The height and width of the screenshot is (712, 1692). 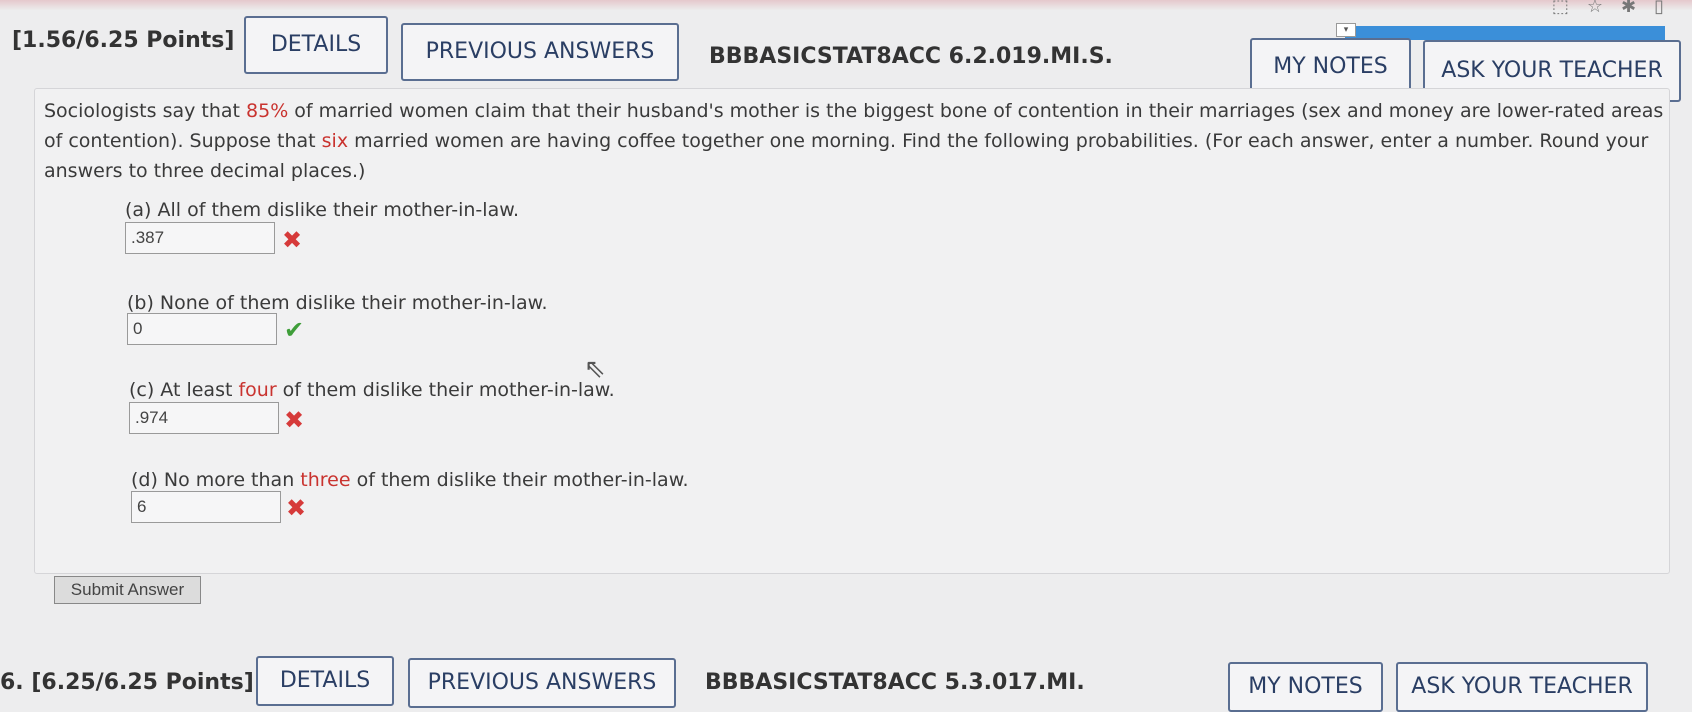 What do you see at coordinates (895, 682) in the screenshot?
I see `next-question-id: BBBASICSTAT8ACC 5.3.017.MI.` at bounding box center [895, 682].